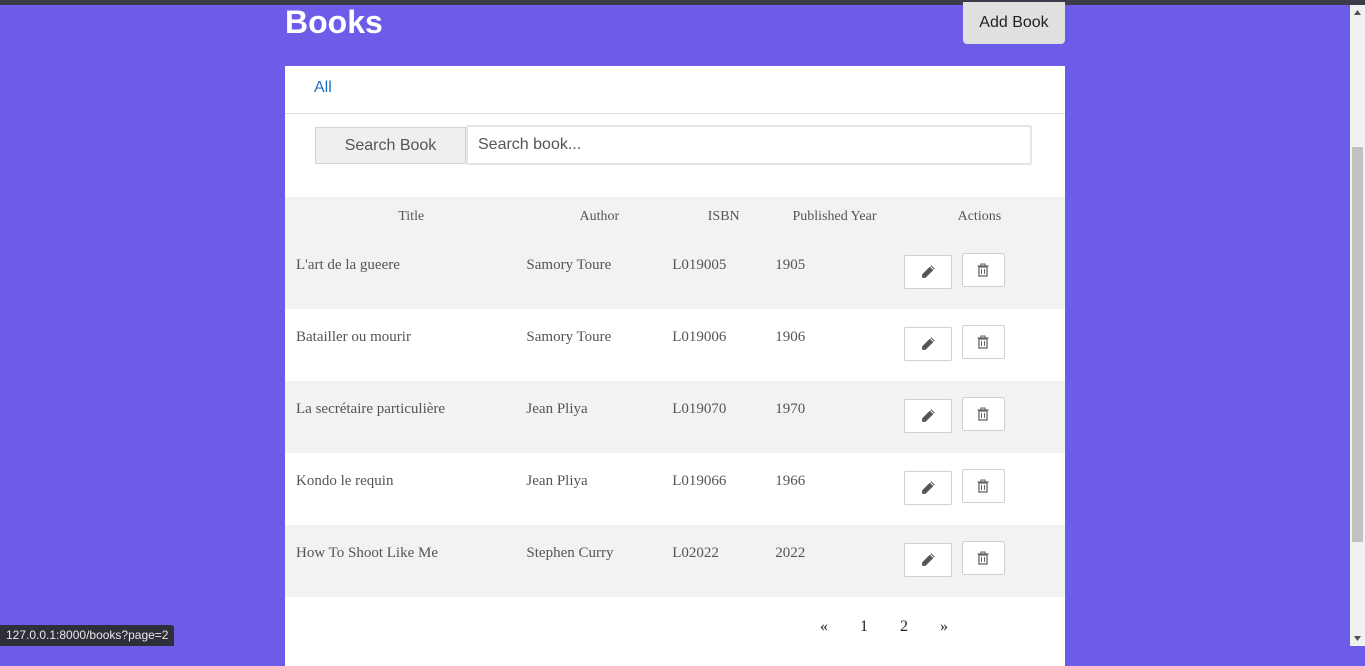 The width and height of the screenshot is (1365, 666). What do you see at coordinates (885, 630) in the screenshot?
I see `pagination: « 1 2 »` at bounding box center [885, 630].